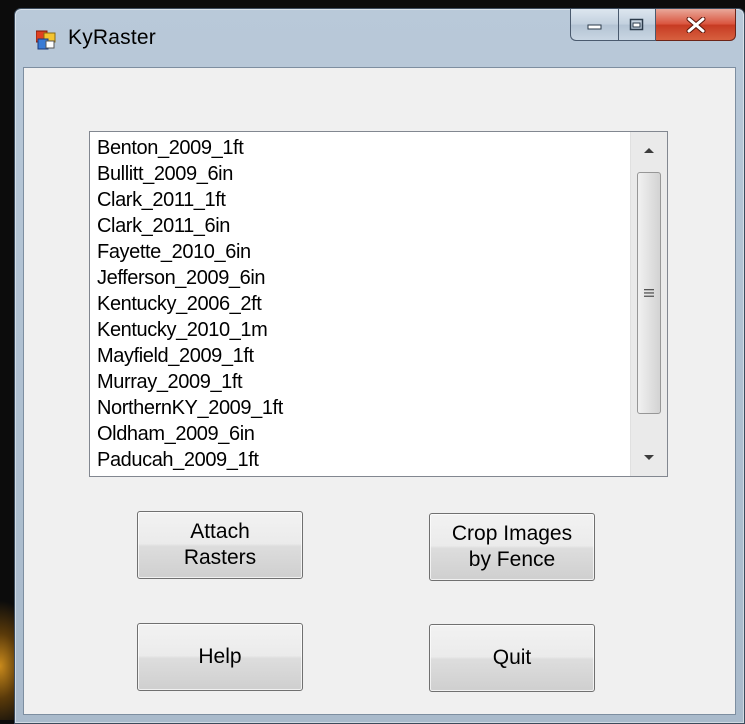  What do you see at coordinates (363, 304) in the screenshot?
I see `list-item: Kentucky_2006_2ft` at bounding box center [363, 304].